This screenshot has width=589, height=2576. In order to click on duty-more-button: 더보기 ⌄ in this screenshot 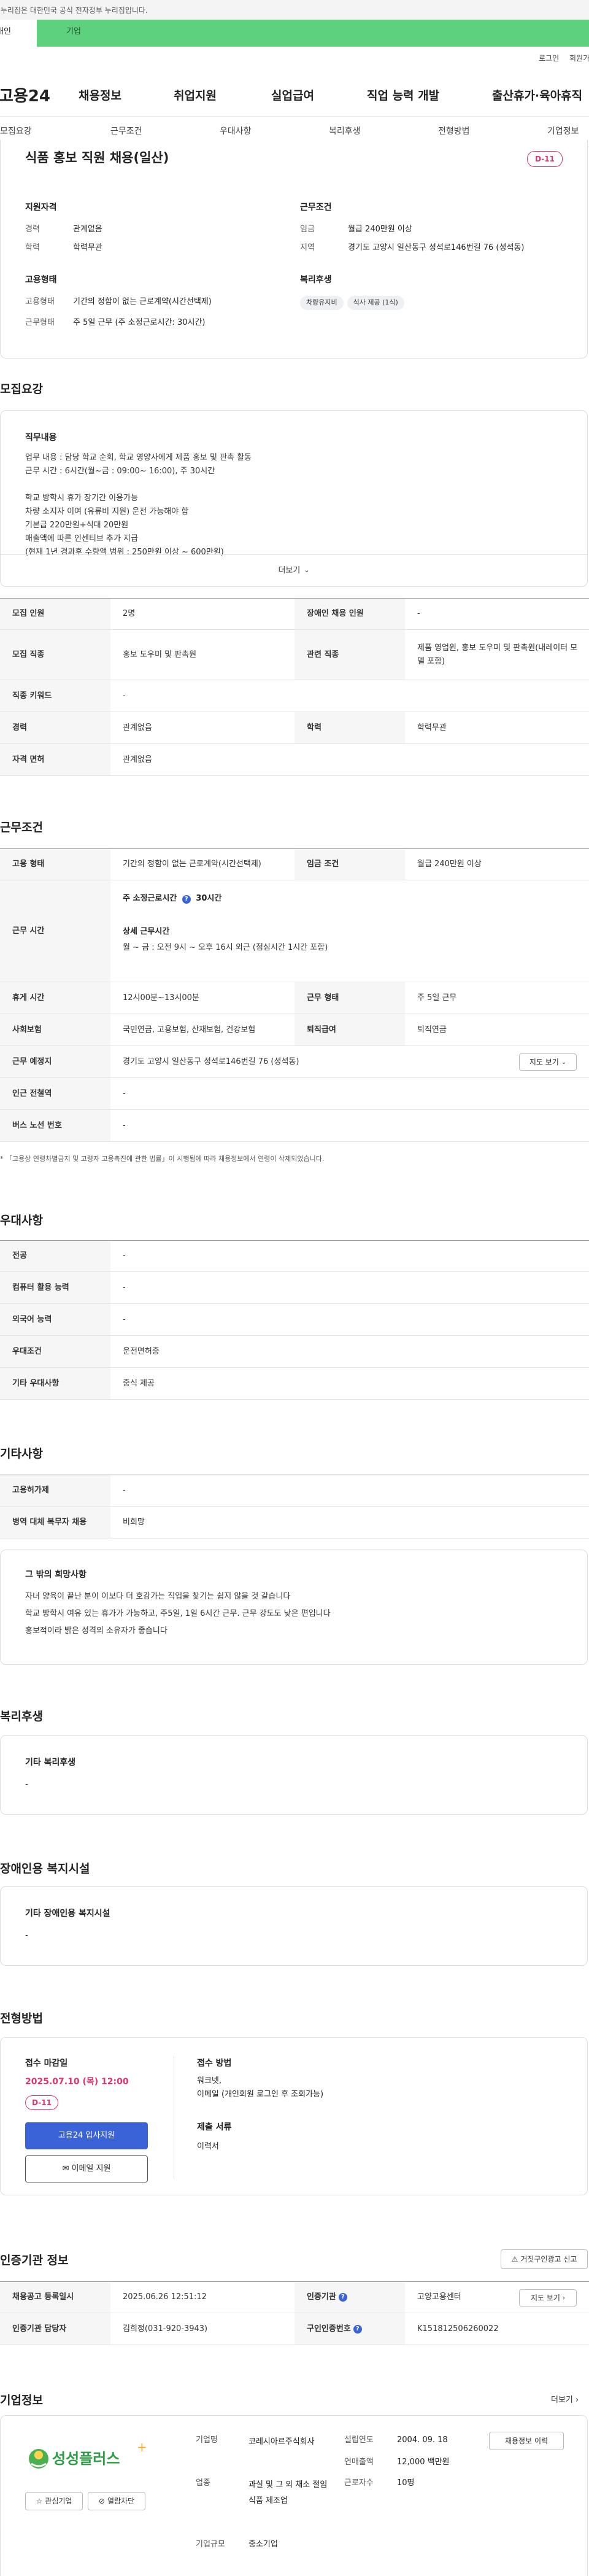, I will do `click(294, 570)`.